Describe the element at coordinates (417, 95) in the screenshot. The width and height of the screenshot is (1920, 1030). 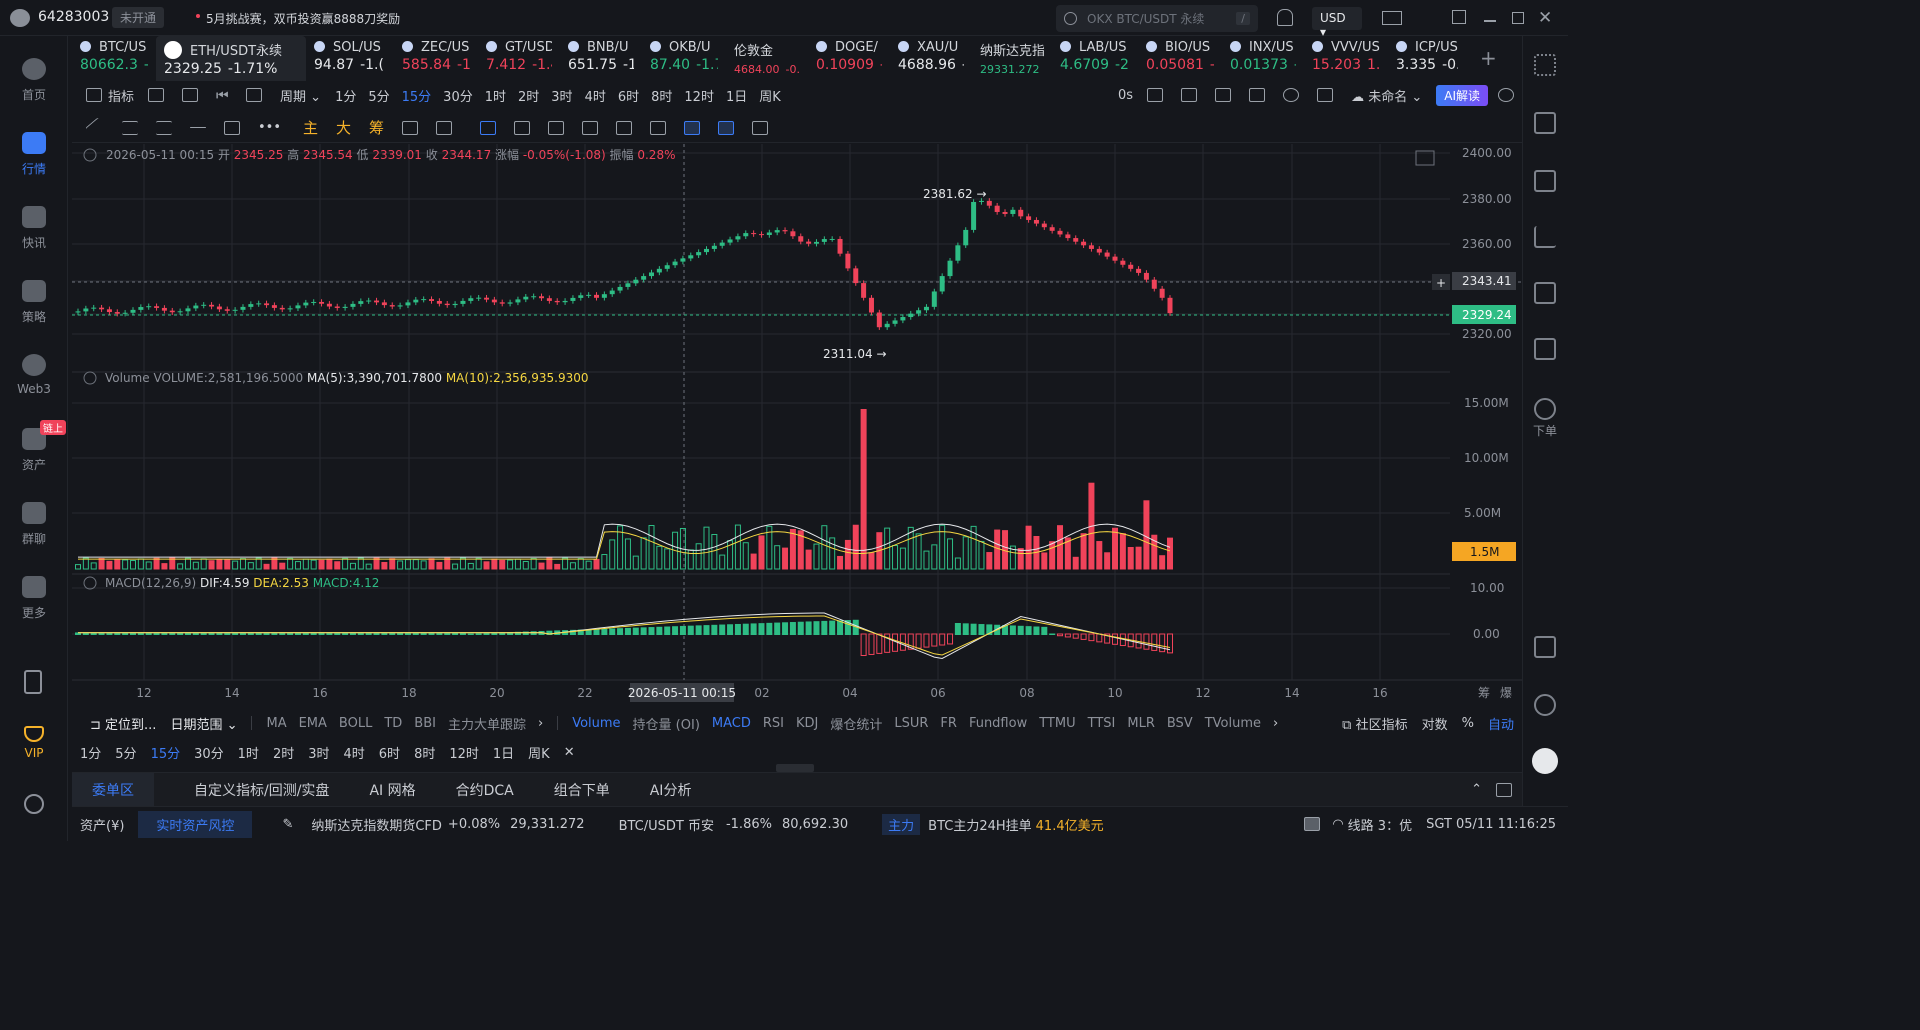
I see `period-2: 15分` at that location.